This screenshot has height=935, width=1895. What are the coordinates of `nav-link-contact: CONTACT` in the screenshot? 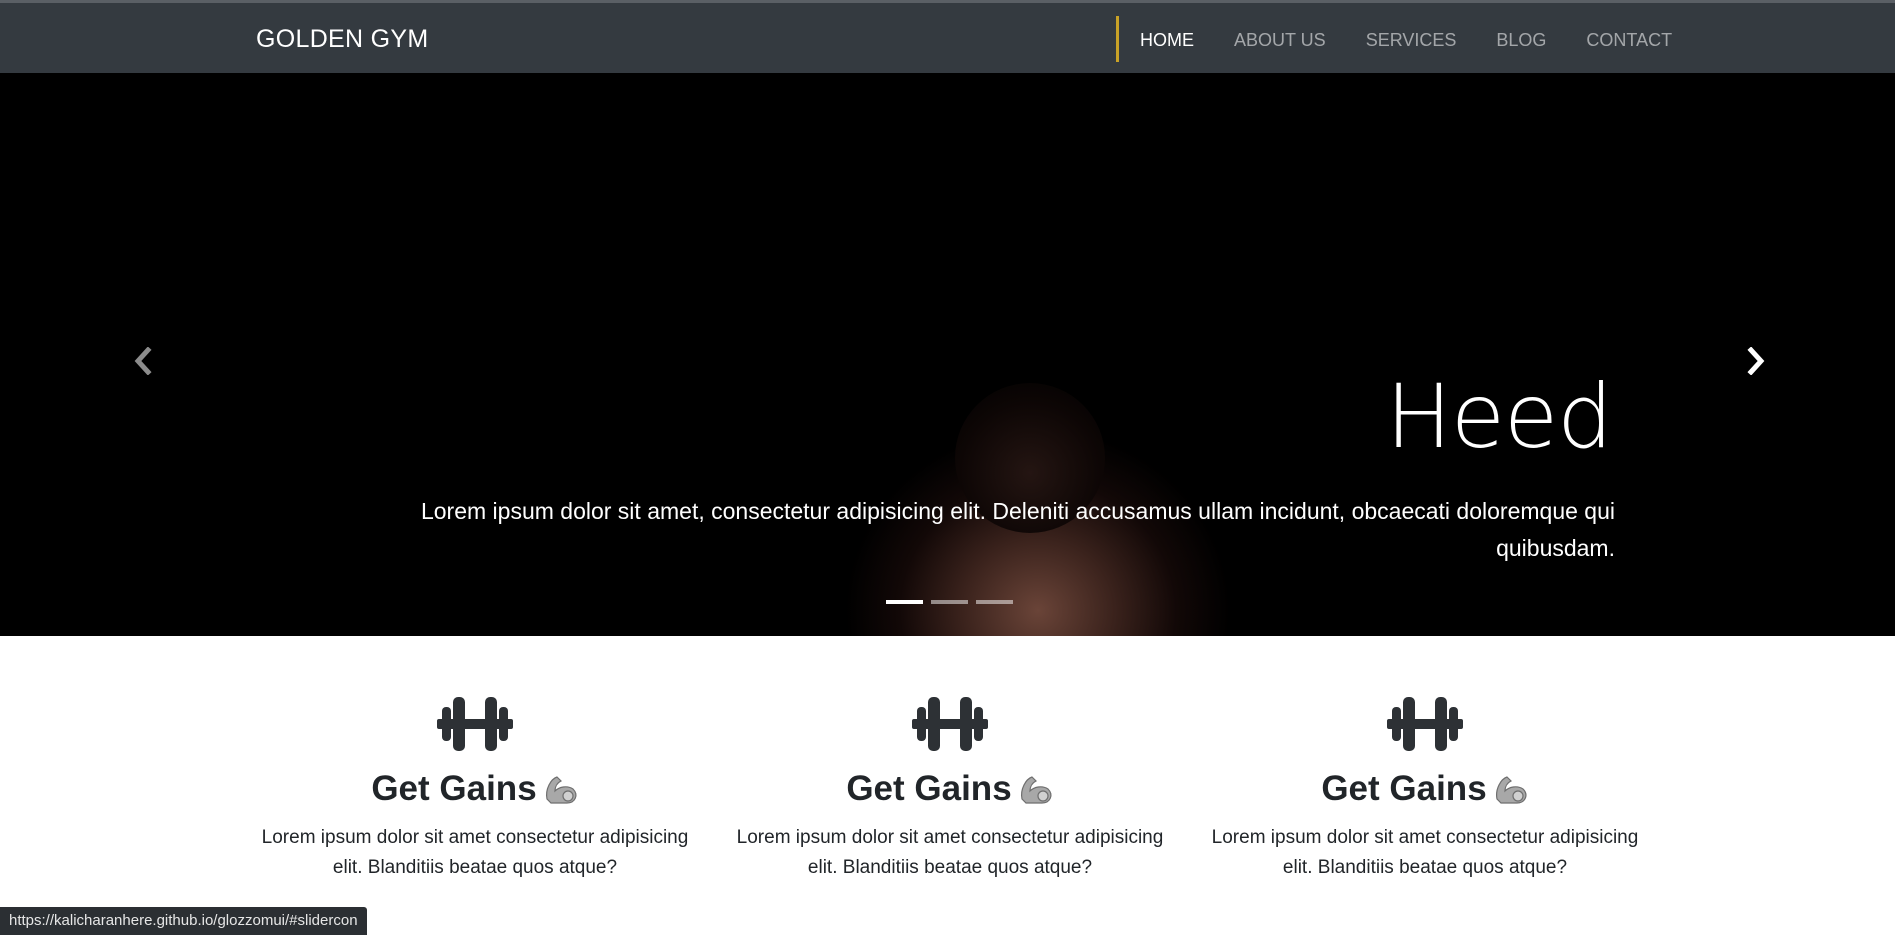 It's located at (1629, 40).